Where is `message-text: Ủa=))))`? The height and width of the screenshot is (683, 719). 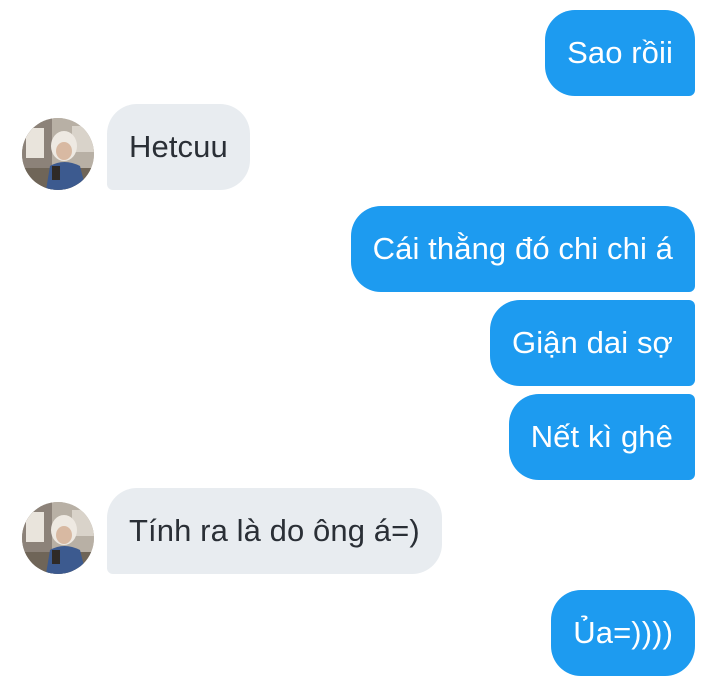
message-text: Ủa=)))) is located at coordinates (623, 632).